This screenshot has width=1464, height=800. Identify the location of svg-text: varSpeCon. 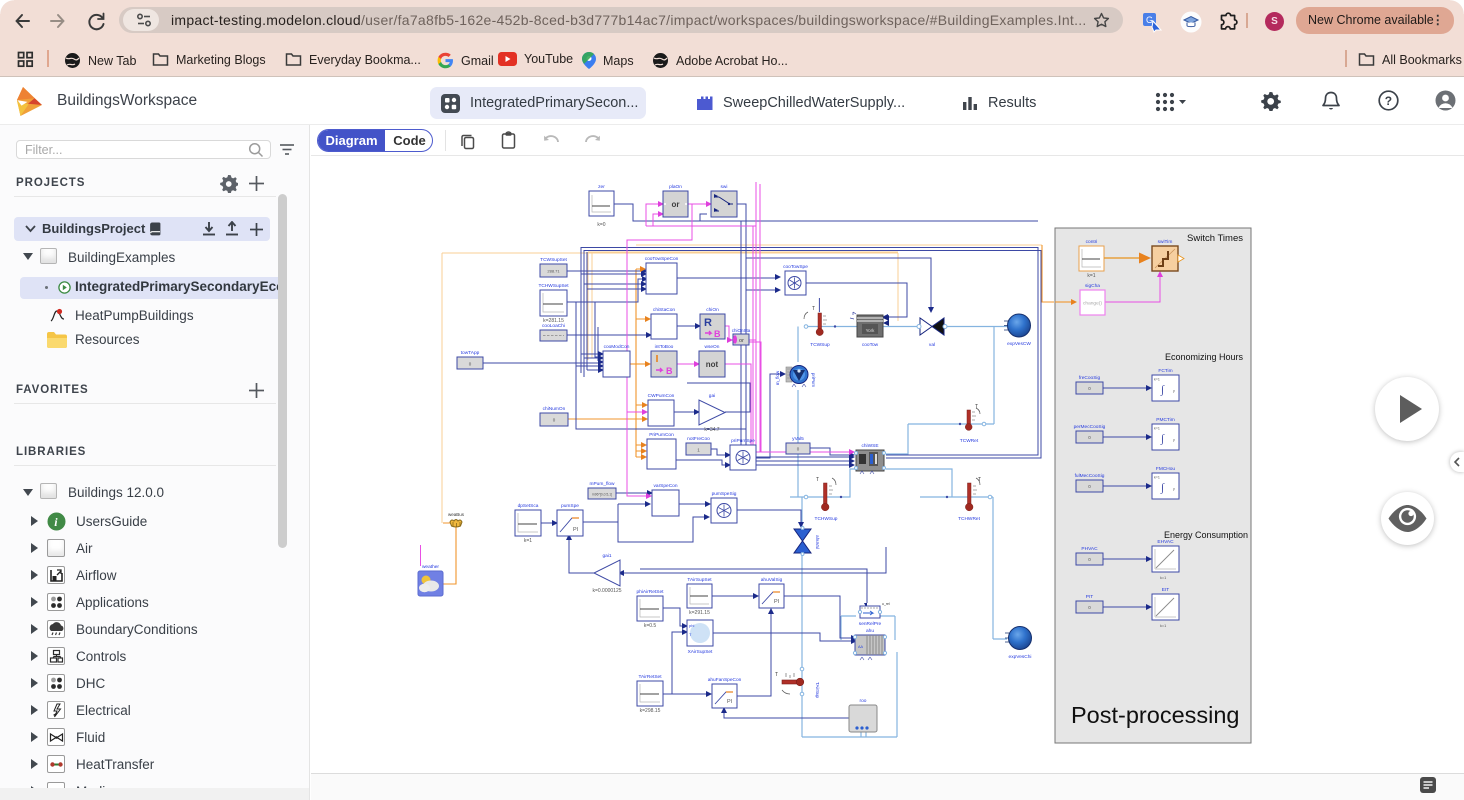
(666, 486).